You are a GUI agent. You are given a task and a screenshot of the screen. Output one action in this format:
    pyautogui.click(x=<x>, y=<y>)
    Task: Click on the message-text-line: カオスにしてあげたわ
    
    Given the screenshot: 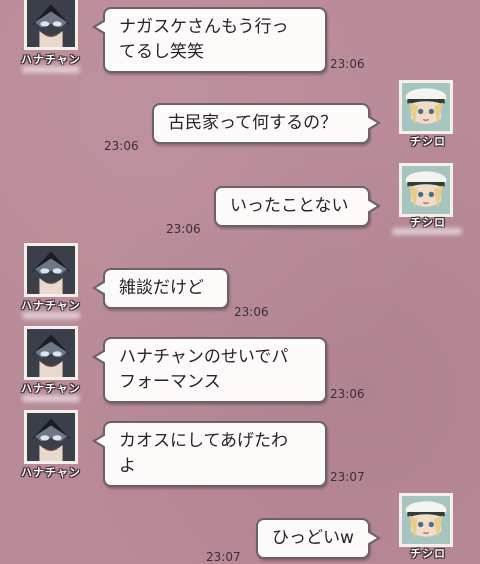 What is the action you would take?
    pyautogui.click(x=203, y=441)
    